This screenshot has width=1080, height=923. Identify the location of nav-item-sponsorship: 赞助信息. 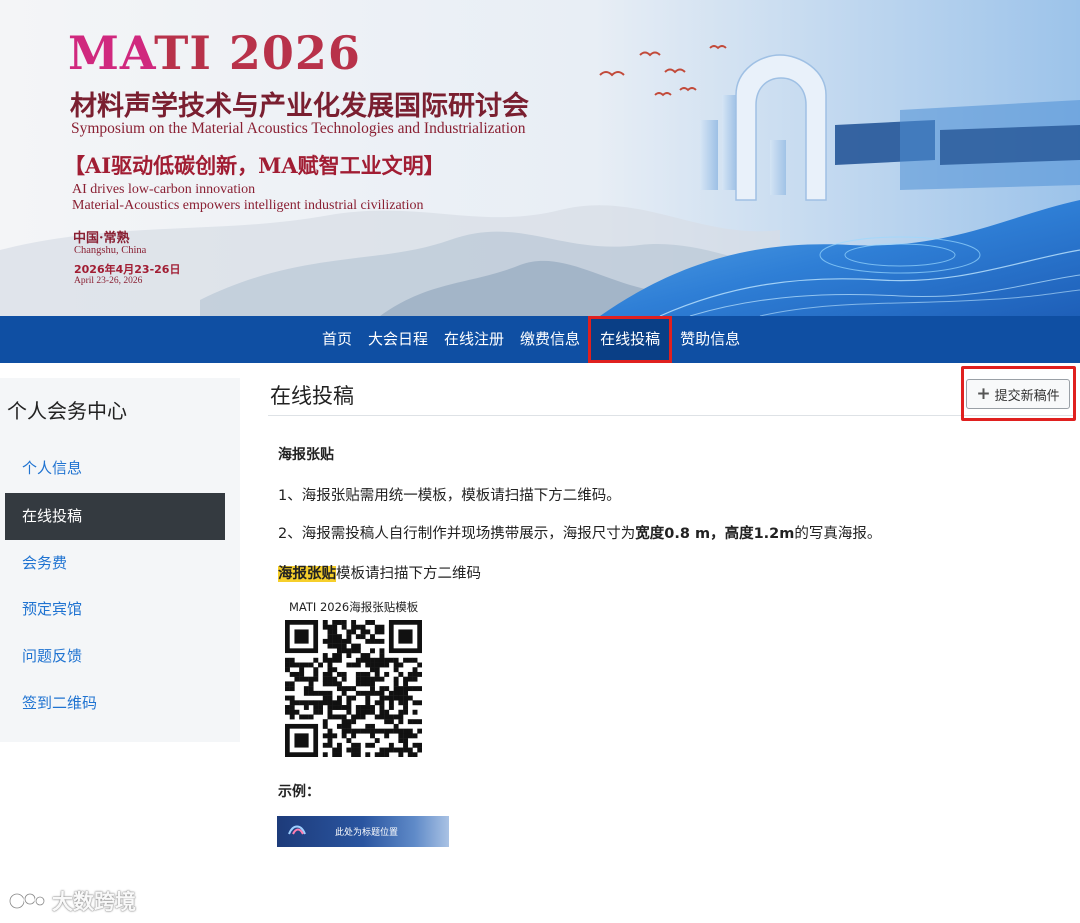
(710, 339).